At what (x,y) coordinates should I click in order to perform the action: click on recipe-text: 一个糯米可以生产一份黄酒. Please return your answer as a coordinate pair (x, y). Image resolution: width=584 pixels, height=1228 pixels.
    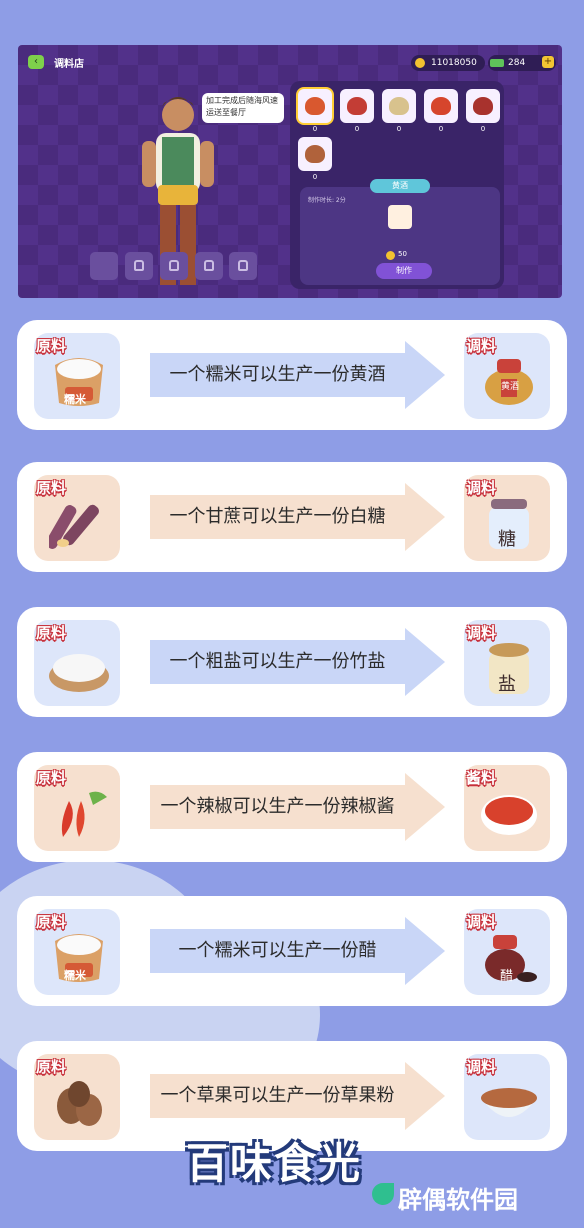
    Looking at the image, I should click on (277, 374).